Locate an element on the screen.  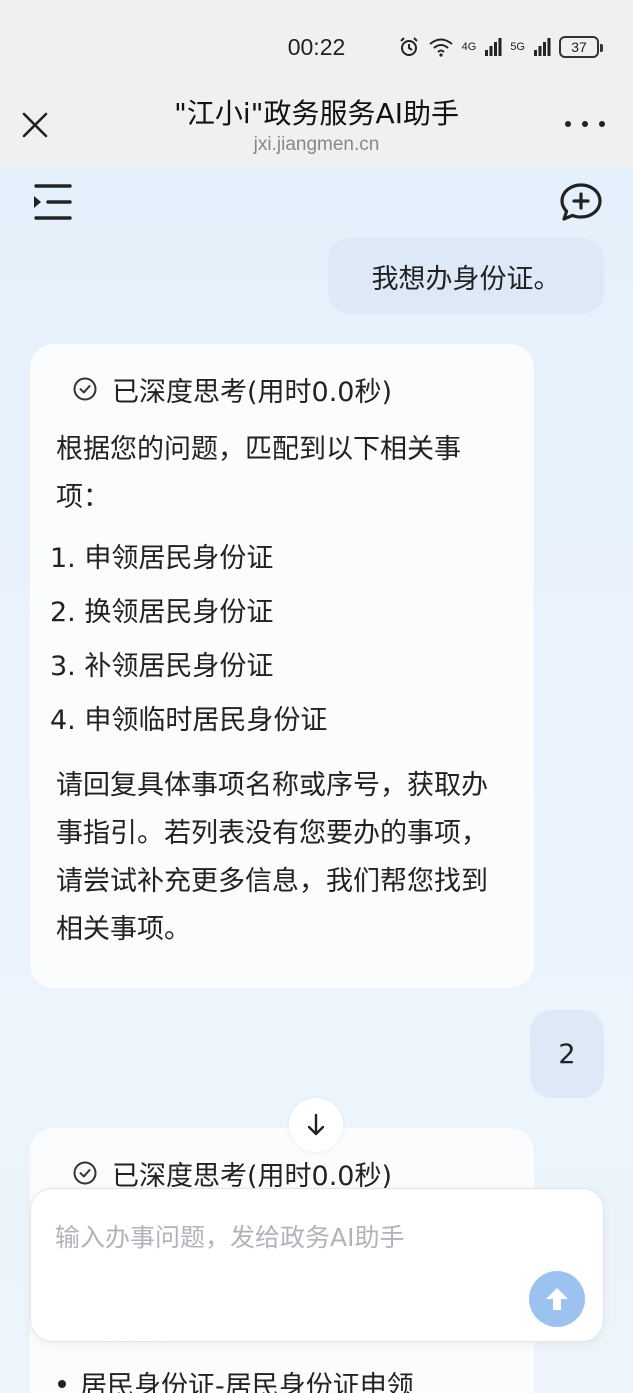
new-chat-icon is located at coordinates (581, 202).